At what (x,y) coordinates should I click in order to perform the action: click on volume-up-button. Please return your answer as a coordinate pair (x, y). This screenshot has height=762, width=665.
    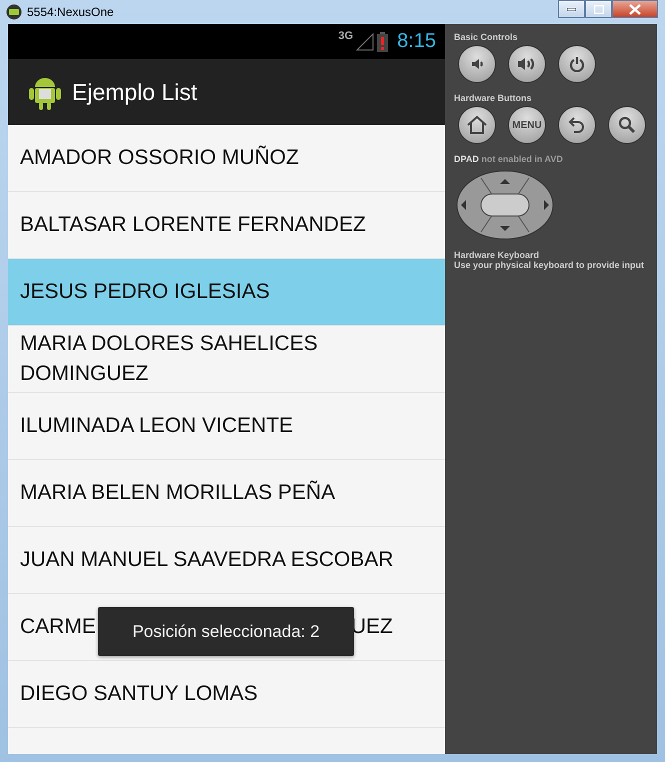
    Looking at the image, I should click on (527, 64).